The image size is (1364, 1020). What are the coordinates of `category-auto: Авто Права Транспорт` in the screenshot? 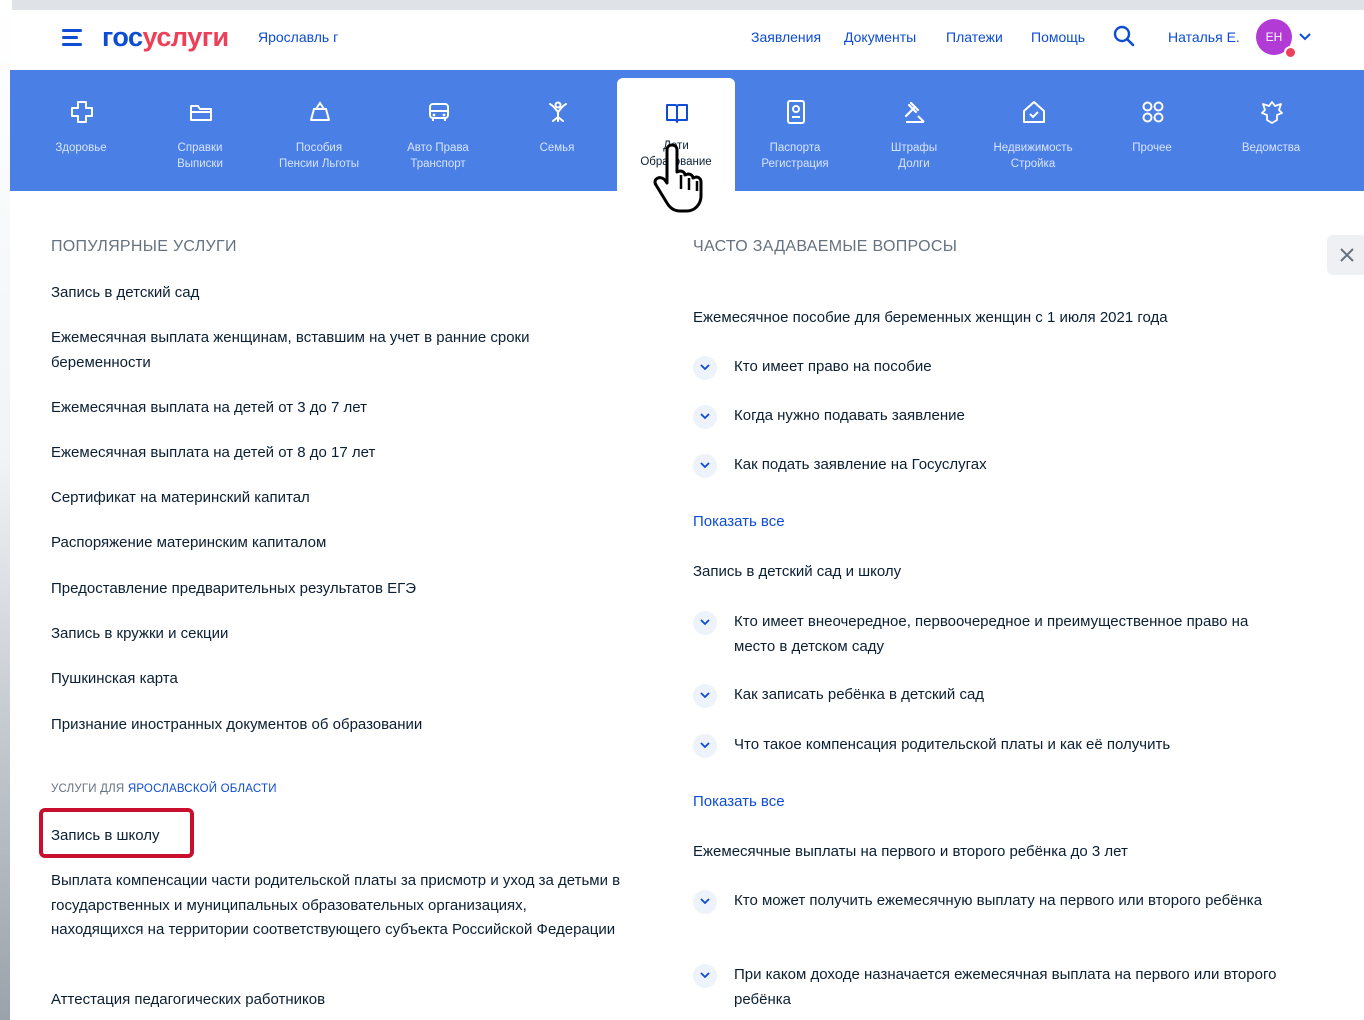 It's located at (438, 130).